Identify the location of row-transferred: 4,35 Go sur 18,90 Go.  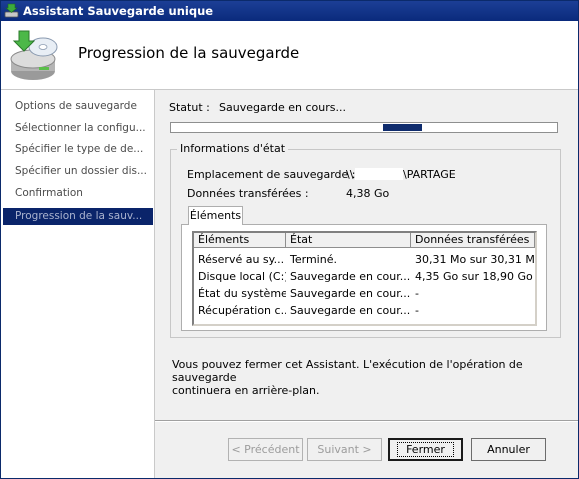
(474, 276).